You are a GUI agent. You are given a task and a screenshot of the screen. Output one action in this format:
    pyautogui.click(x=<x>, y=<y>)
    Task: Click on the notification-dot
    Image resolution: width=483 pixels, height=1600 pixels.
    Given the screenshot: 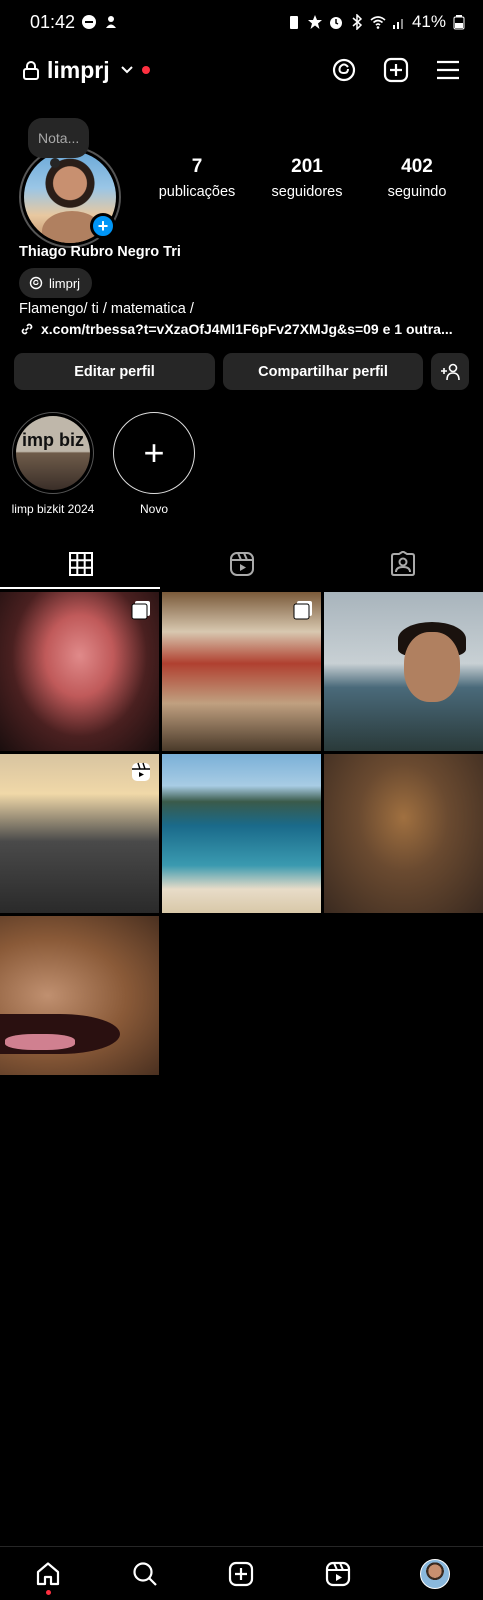 What is the action you would take?
    pyautogui.click(x=145, y=70)
    